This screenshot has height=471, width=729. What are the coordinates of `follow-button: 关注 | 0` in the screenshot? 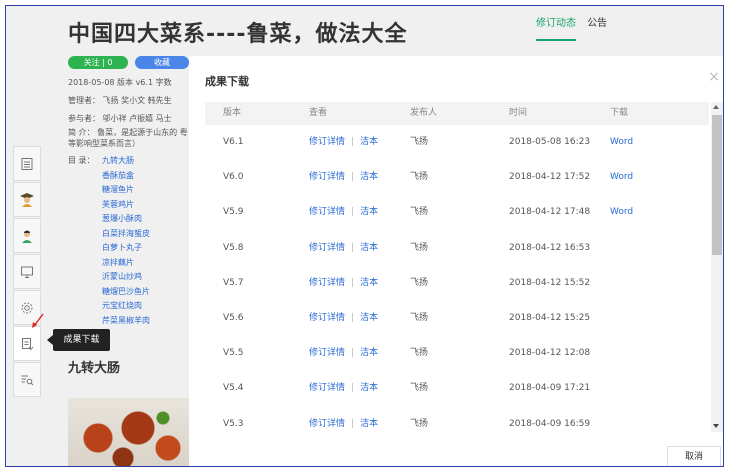 It's located at (98, 62).